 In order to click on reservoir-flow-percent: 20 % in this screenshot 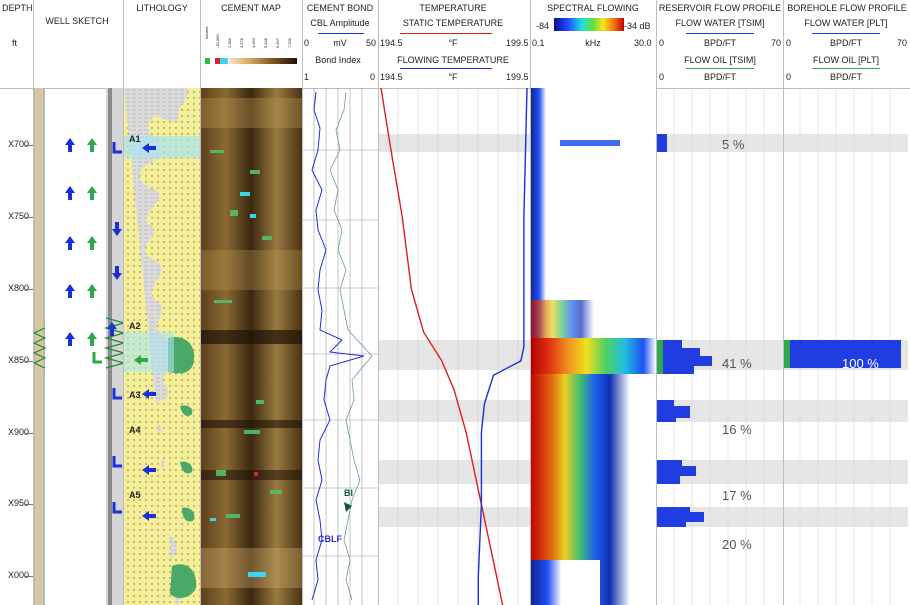, I will do `click(737, 544)`.